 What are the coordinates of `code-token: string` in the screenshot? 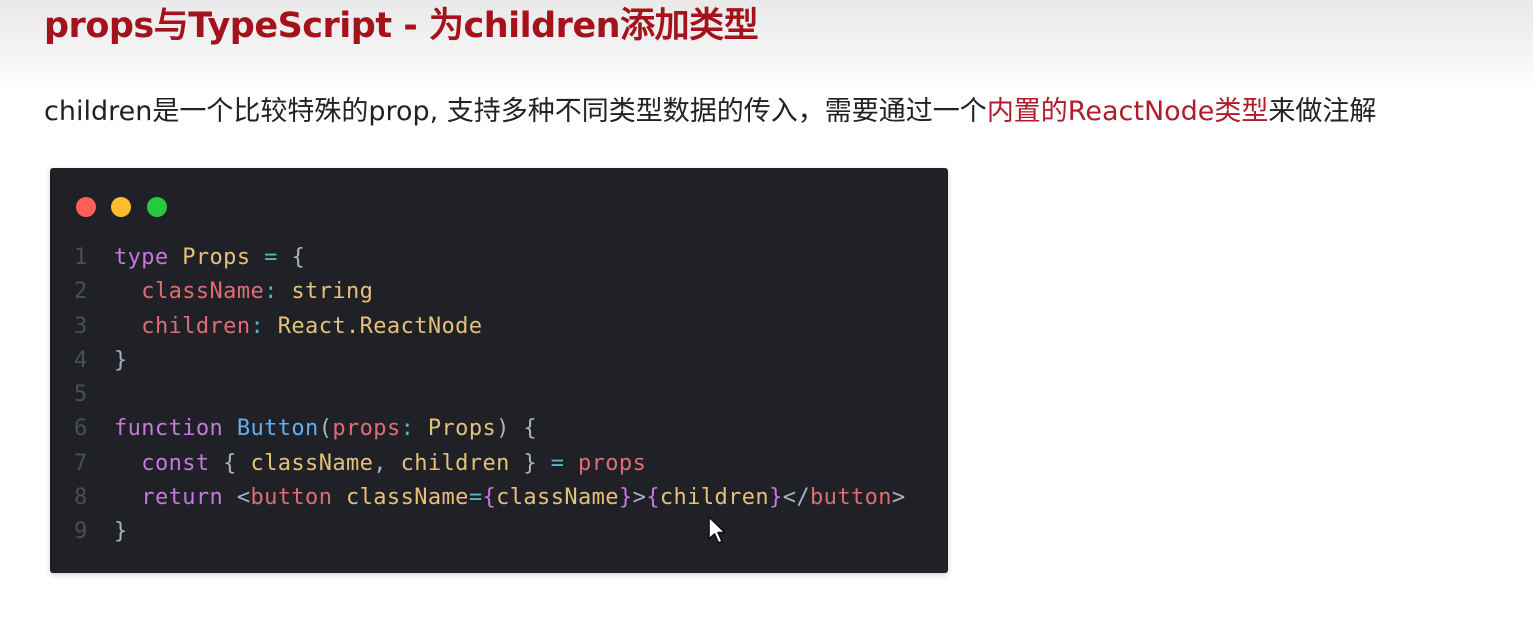 It's located at (332, 292).